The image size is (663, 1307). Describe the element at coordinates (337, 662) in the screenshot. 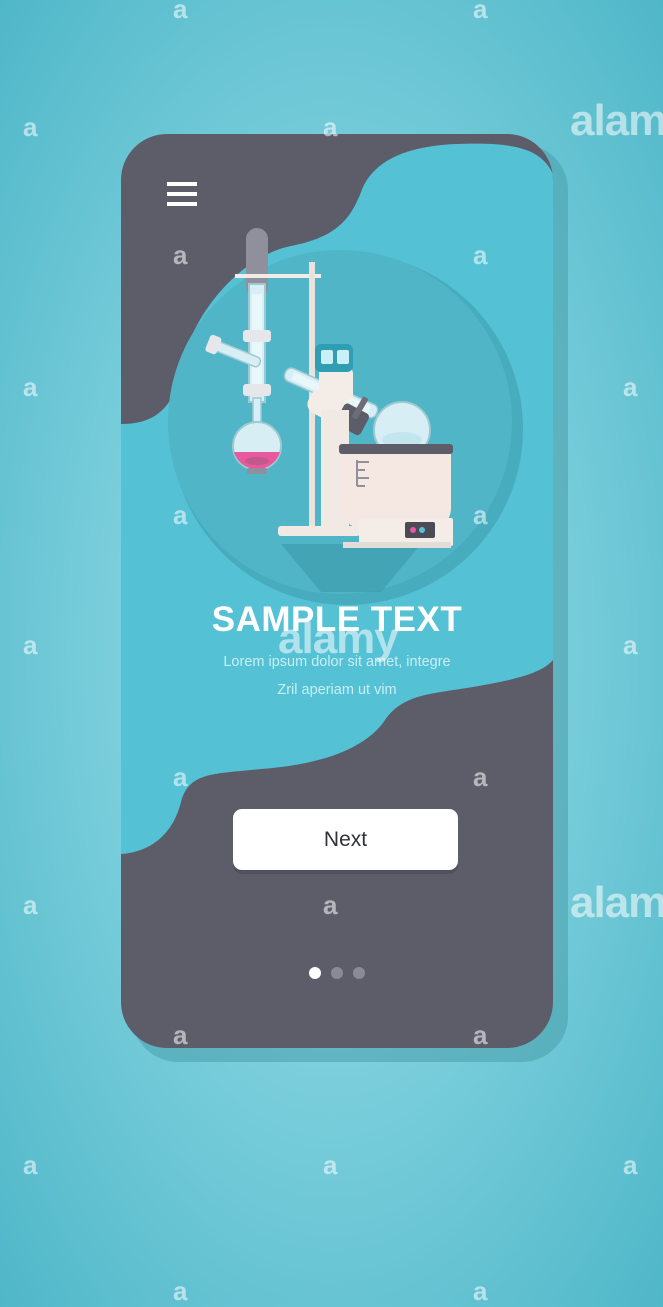

I see `subtitle-line-1: Lorem ipsum dolor sit amet, integre` at that location.